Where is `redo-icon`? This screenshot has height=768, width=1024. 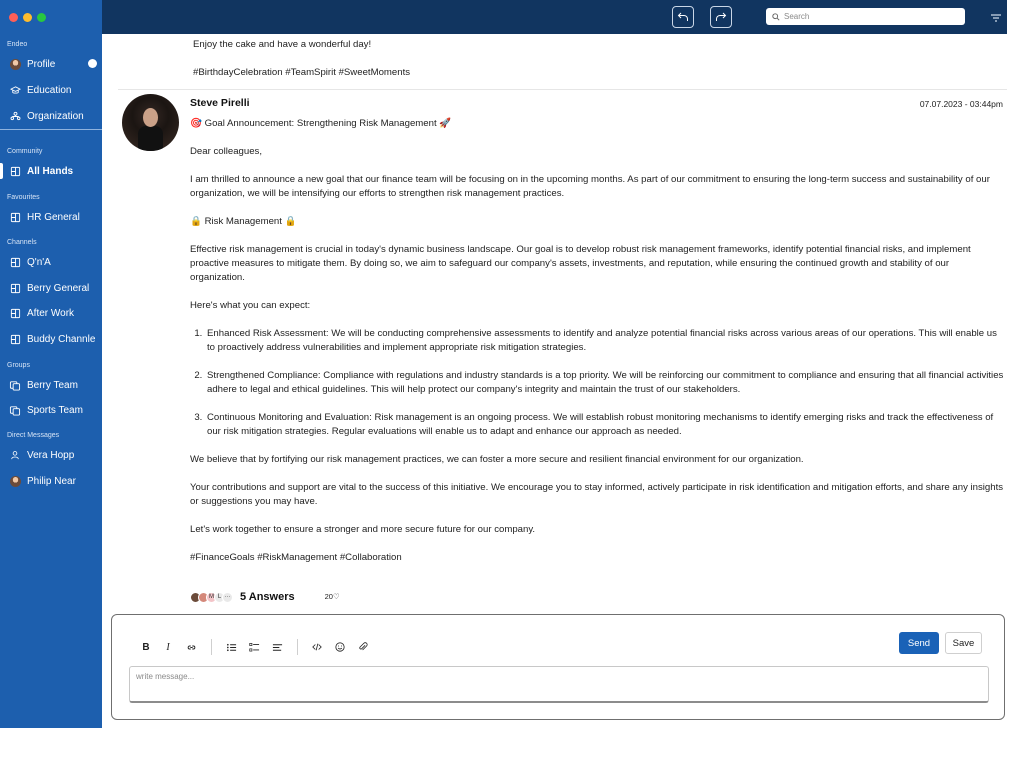
redo-icon is located at coordinates (721, 16).